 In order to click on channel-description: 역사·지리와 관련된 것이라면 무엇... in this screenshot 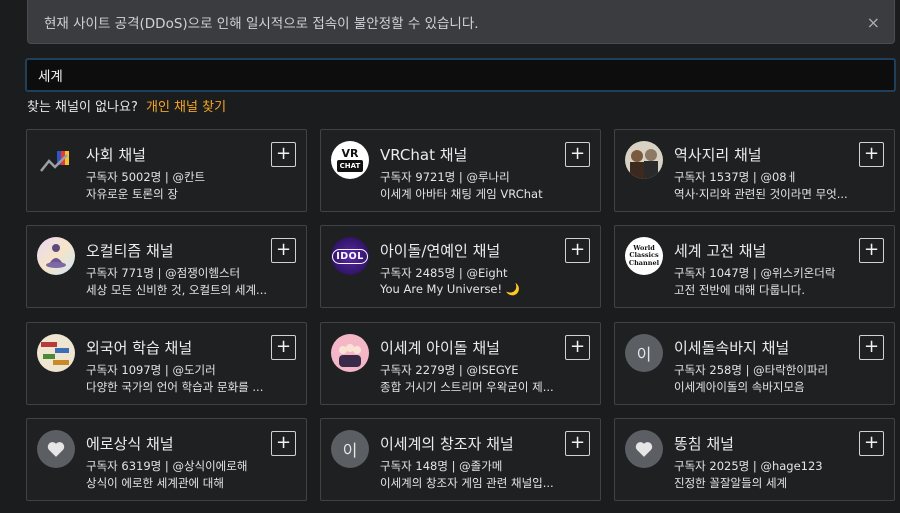, I will do `click(761, 194)`.